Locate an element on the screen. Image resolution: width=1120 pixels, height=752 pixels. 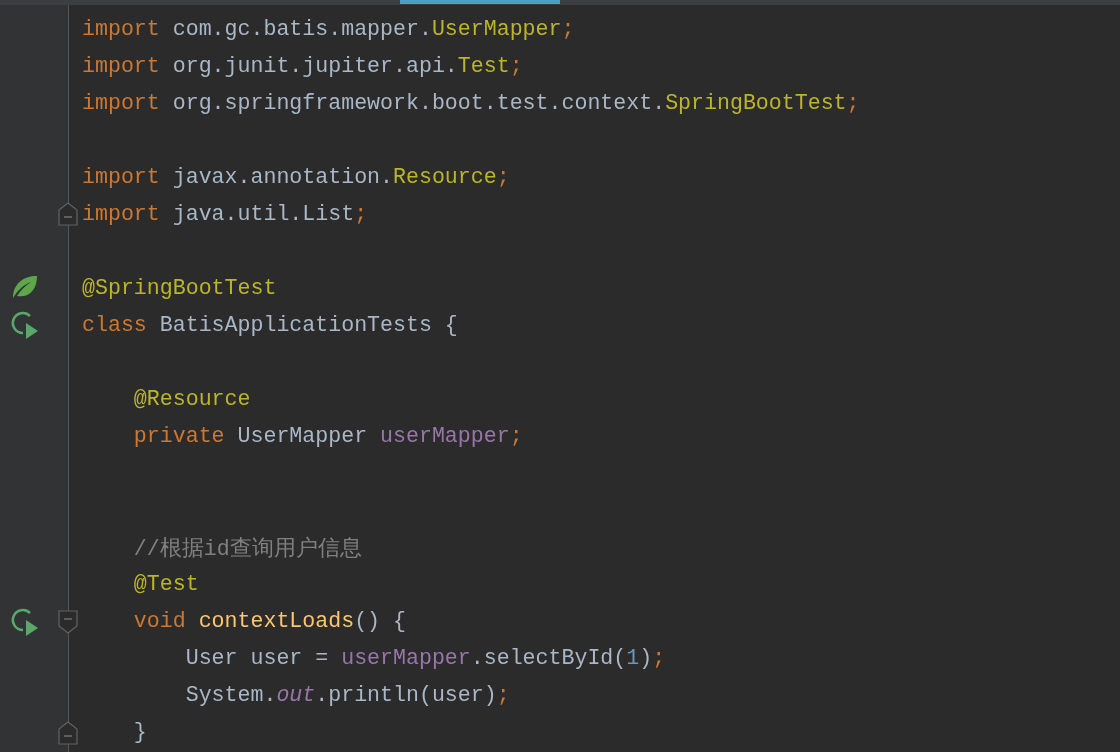
code-line: private UserMapper userMapper; is located at coordinates (327, 436).